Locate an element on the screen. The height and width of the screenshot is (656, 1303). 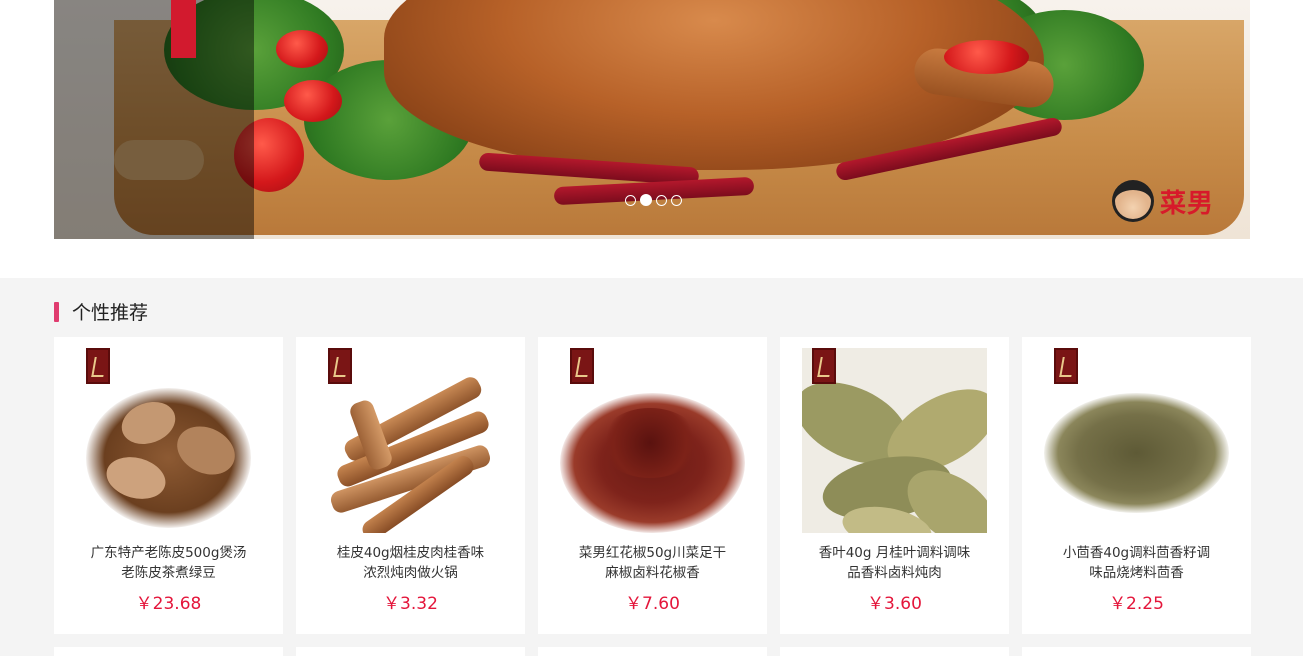
product-card: 菜男红花椒50g川菜足干麻椒卤料花椒香 ￥7.60 is located at coordinates (652, 485).